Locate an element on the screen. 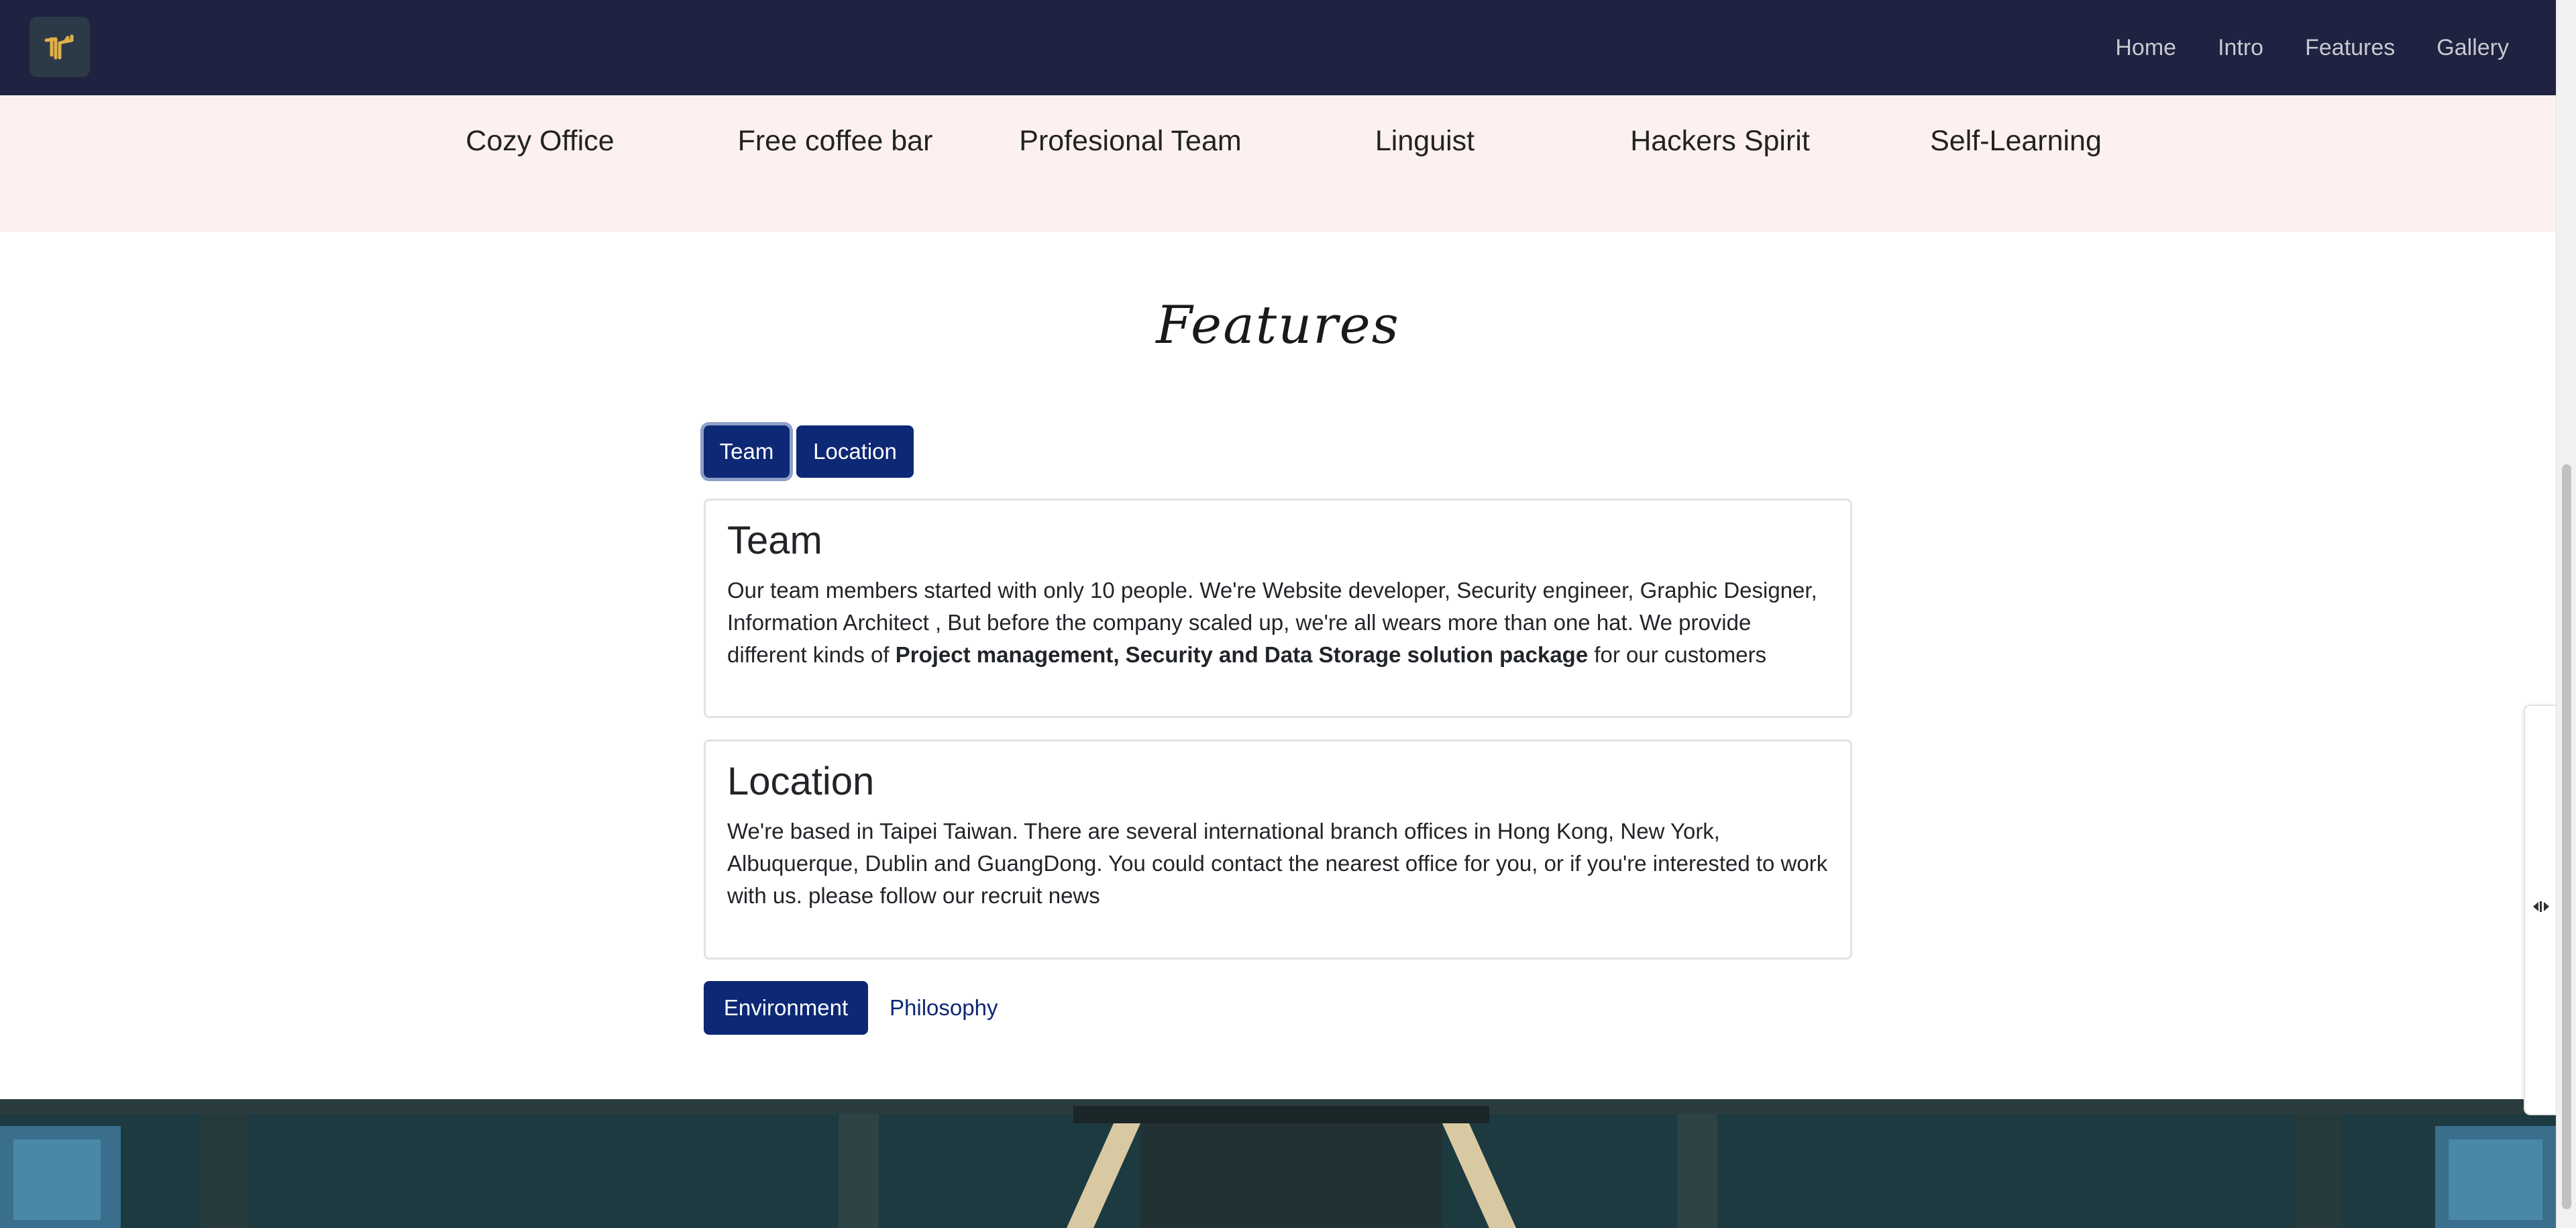 This screenshot has height=1228, width=2576. nav-link-features: Features is located at coordinates (2350, 48).